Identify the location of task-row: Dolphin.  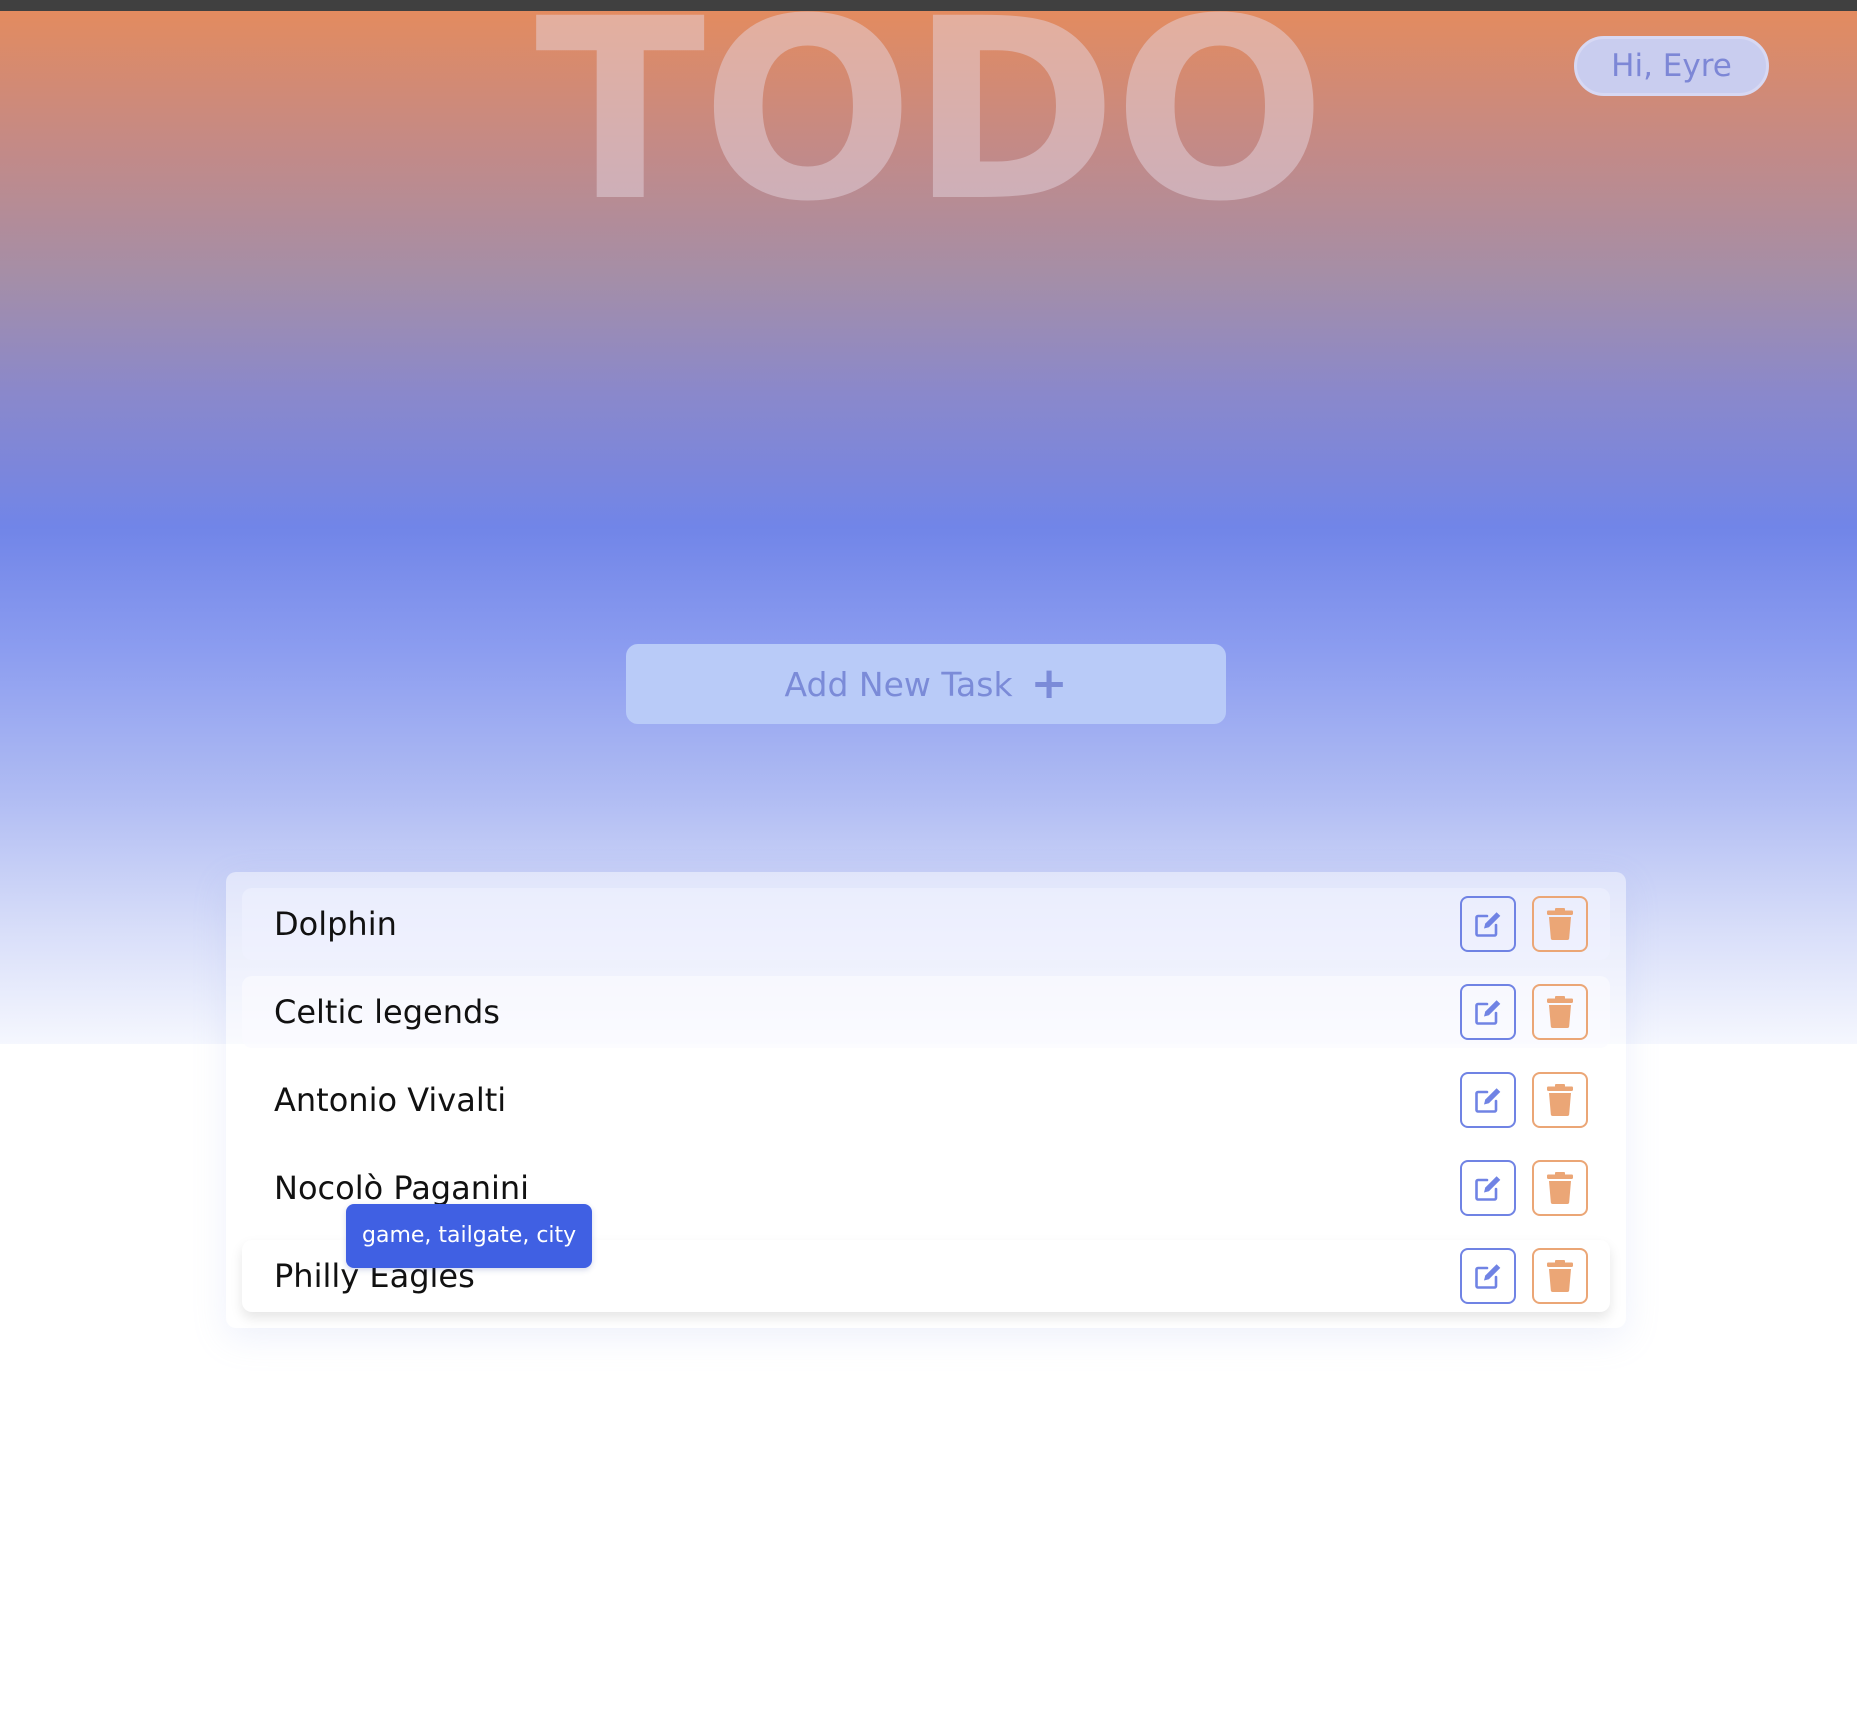
(926, 924).